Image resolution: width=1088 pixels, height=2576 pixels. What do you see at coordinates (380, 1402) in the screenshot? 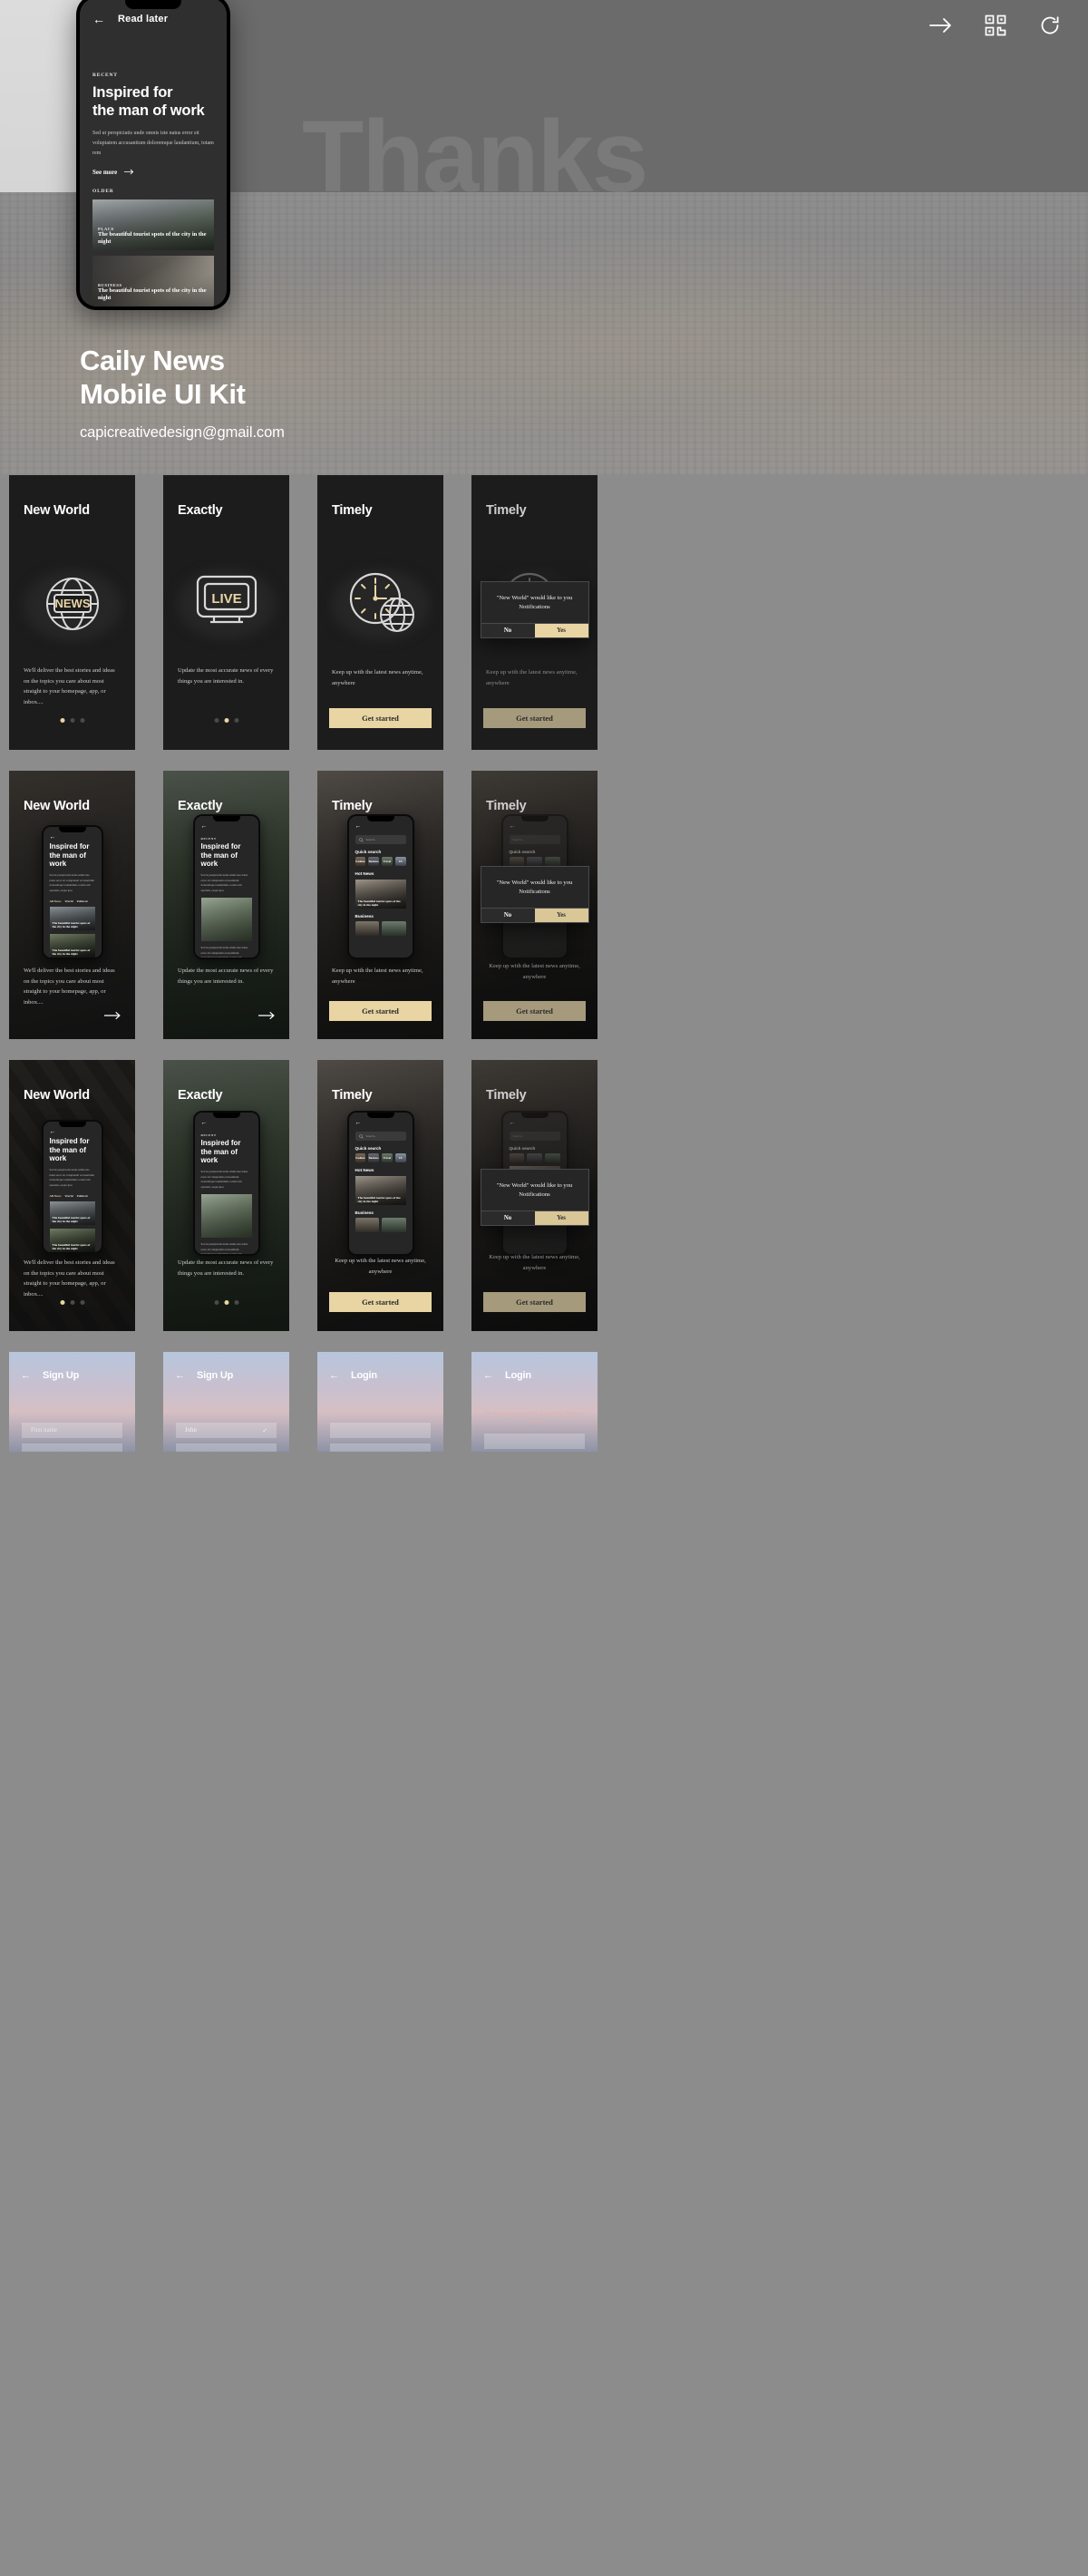
I see `screen-card-login: ← Login` at bounding box center [380, 1402].